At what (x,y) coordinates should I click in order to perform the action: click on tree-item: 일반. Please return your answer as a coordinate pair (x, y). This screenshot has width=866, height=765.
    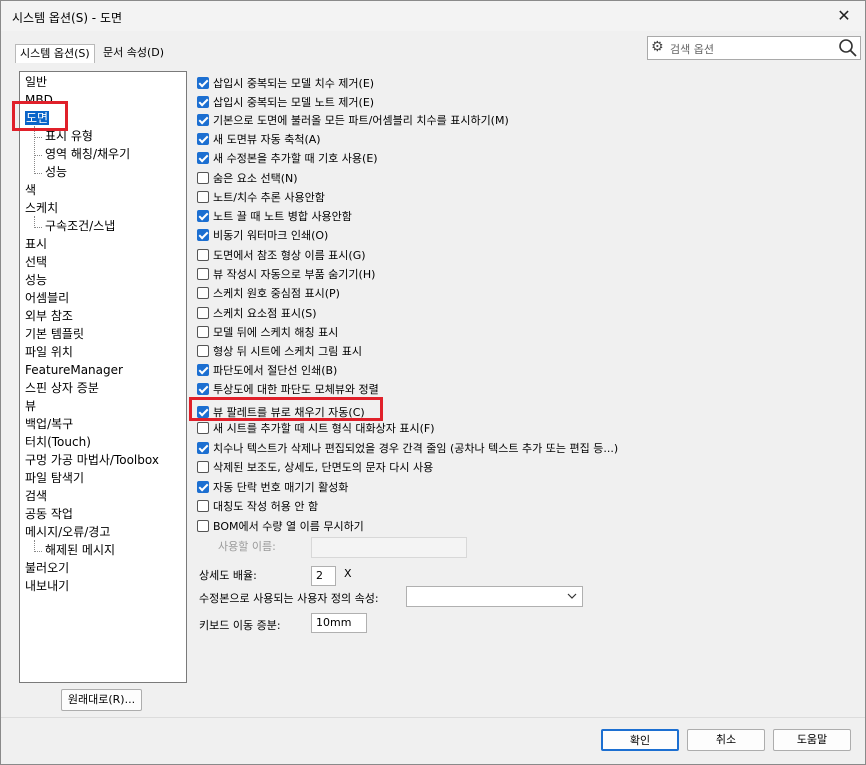
    Looking at the image, I should click on (36, 82).